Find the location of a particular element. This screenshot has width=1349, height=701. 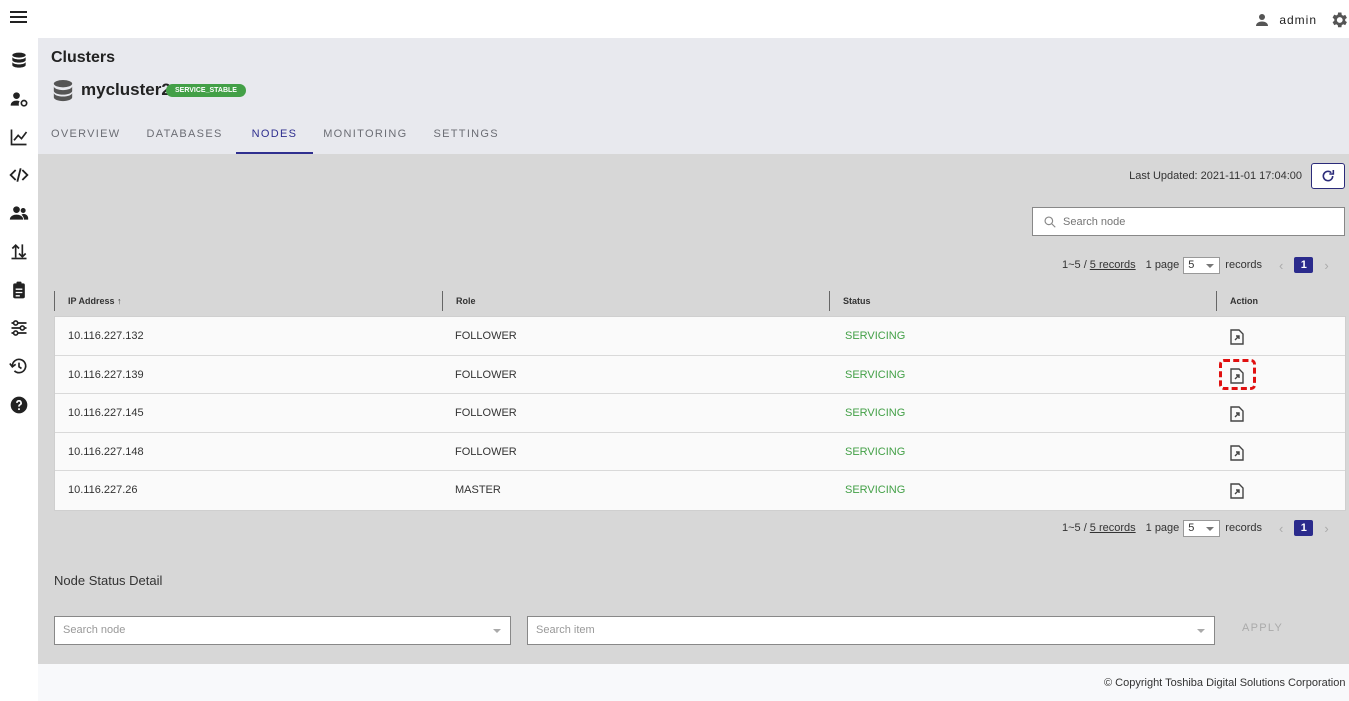

help-icon is located at coordinates (19, 405).